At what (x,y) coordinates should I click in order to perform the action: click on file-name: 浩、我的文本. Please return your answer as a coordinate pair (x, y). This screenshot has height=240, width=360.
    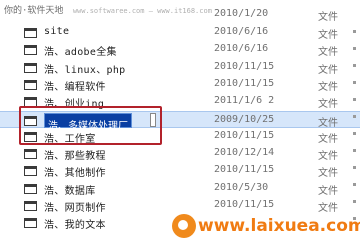
    Looking at the image, I should click on (75, 226).